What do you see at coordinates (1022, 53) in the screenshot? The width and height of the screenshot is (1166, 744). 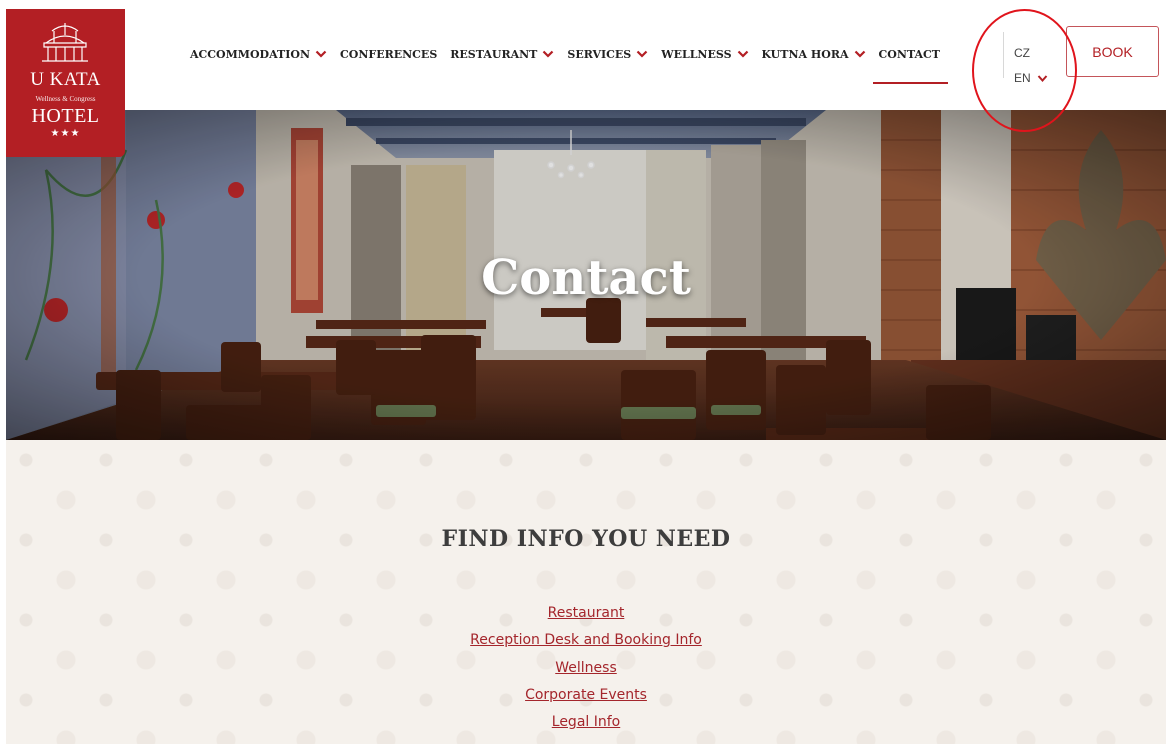 I see `language-option-cz: CZ` at bounding box center [1022, 53].